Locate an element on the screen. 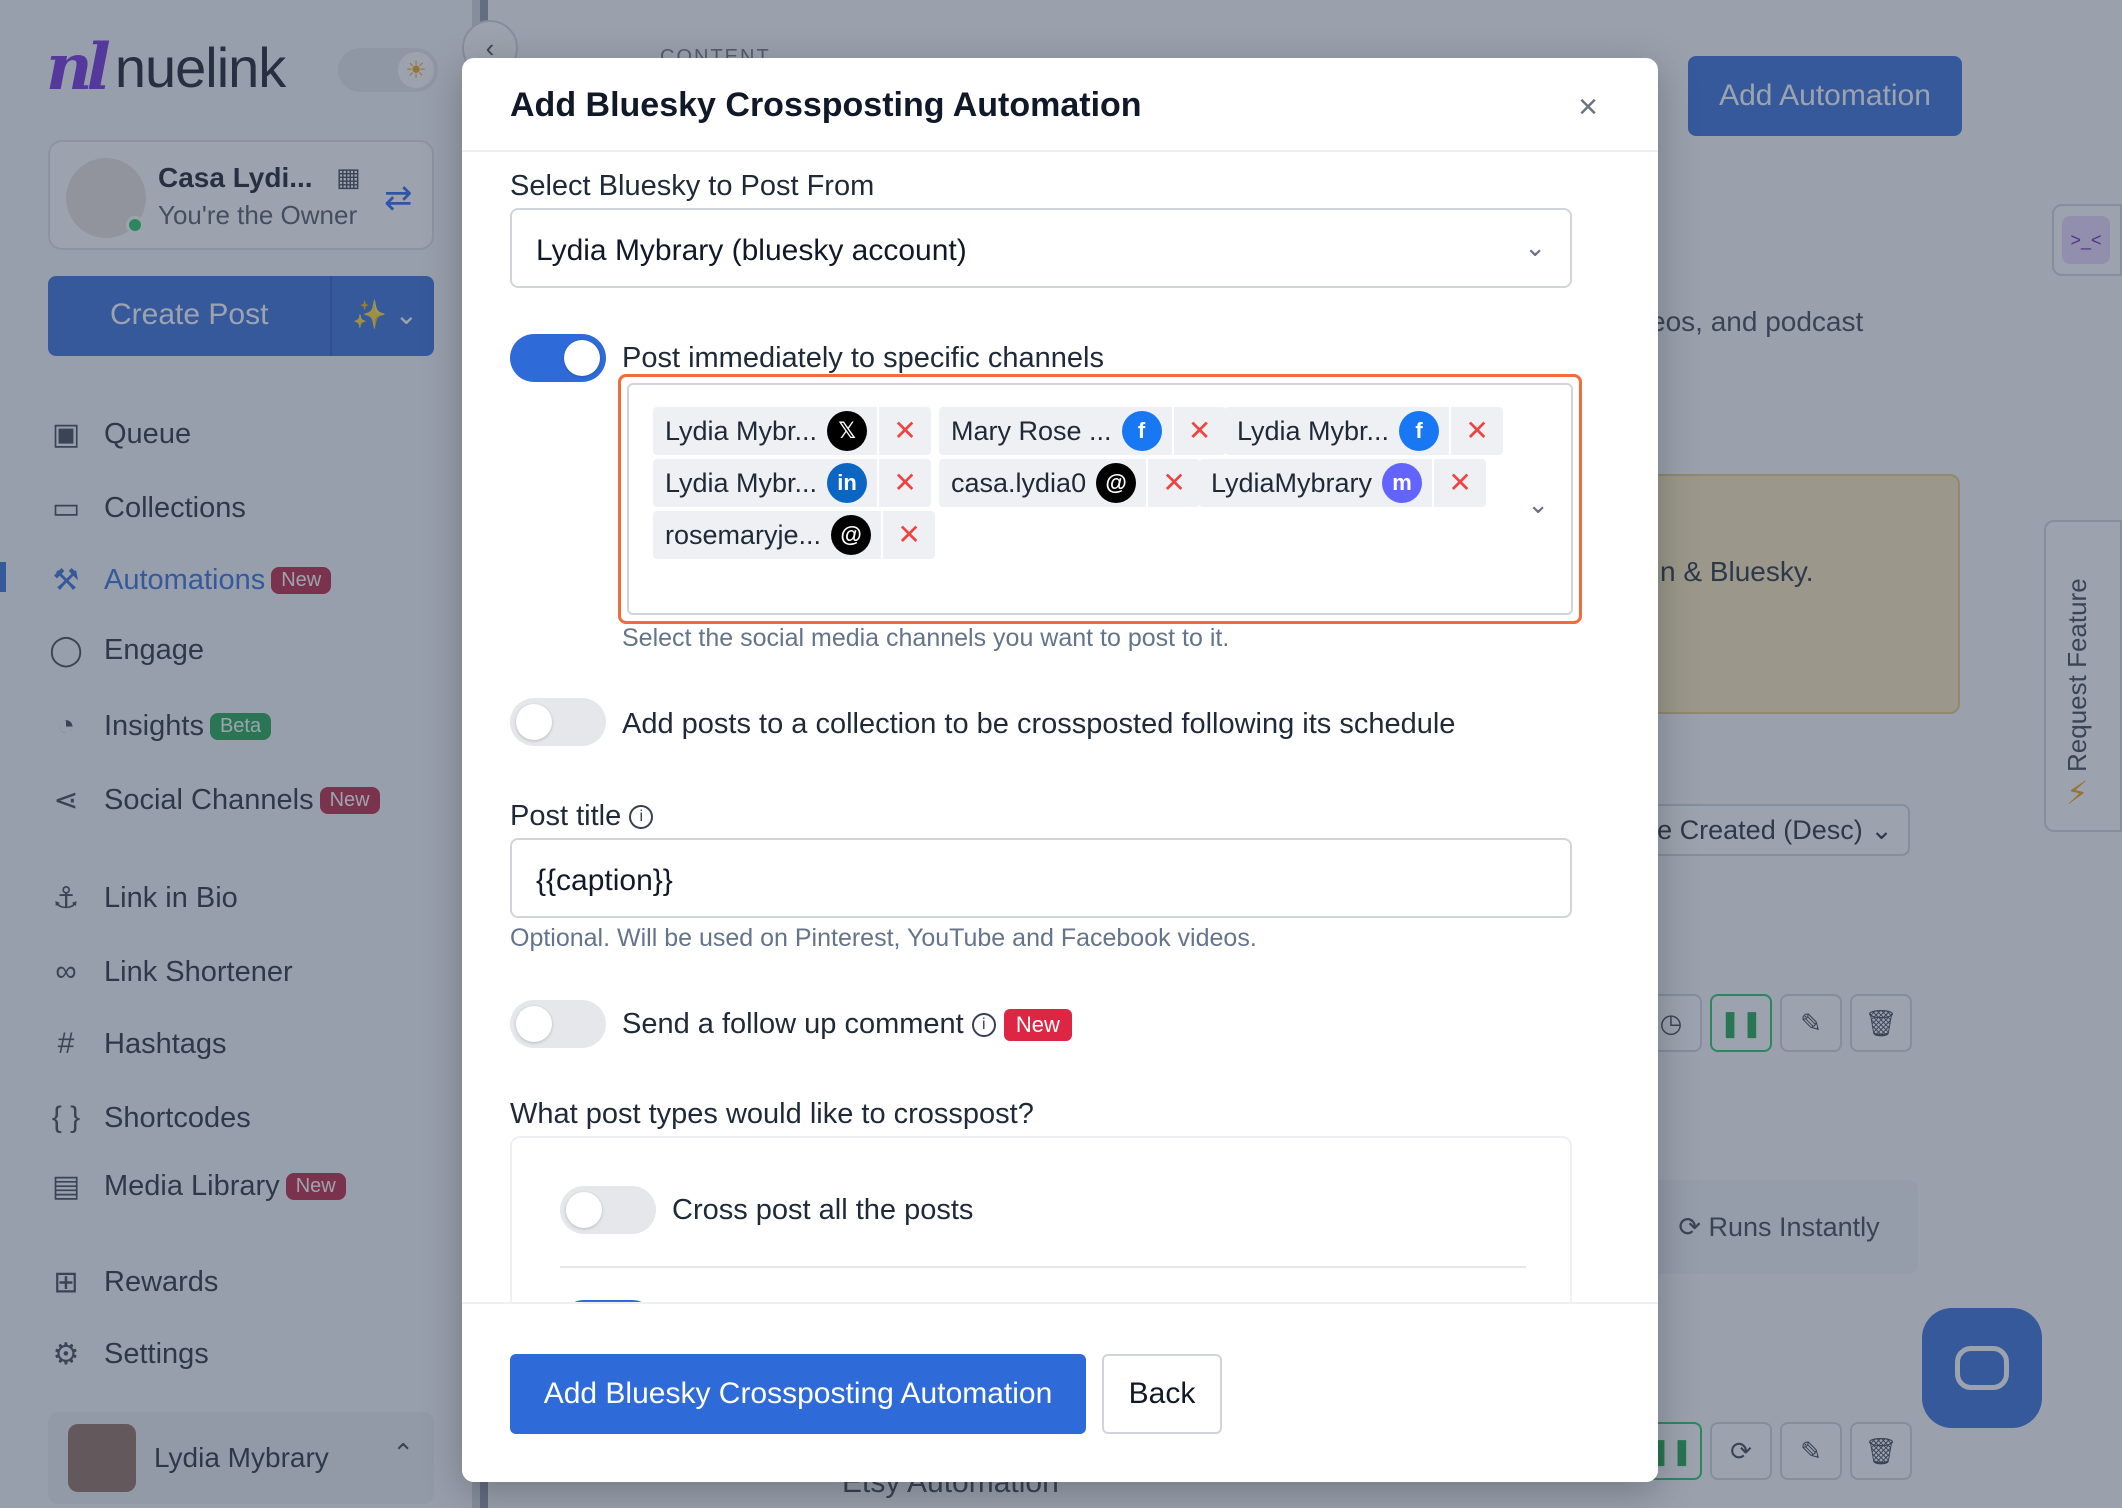  modal-title: Add Bluesky Crossposting Automation is located at coordinates (826, 105).